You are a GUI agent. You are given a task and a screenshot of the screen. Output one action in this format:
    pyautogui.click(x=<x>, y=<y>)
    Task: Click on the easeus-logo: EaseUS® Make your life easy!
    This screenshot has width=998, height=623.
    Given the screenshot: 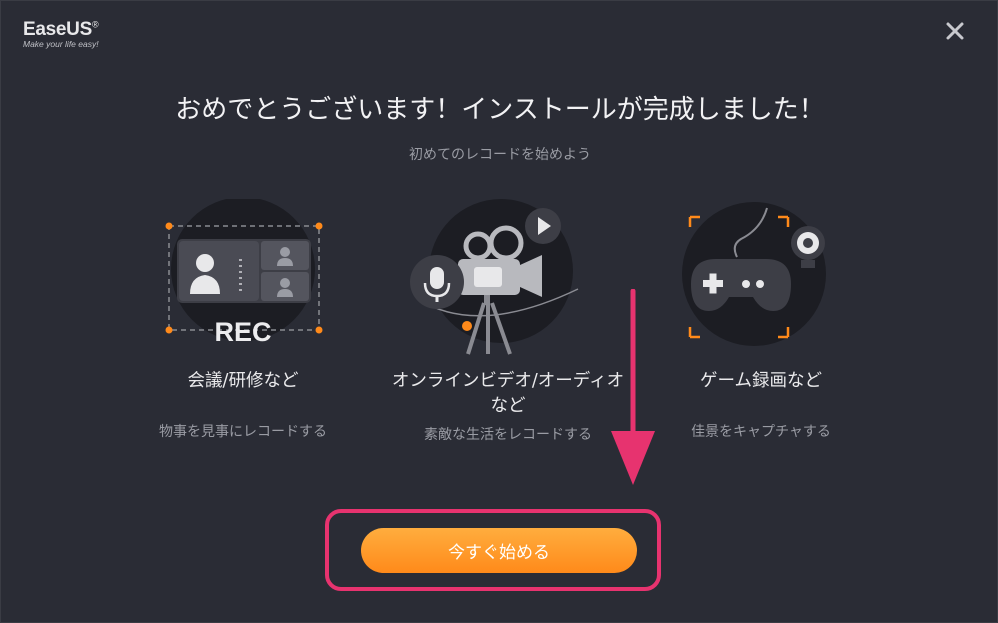 What is the action you would take?
    pyautogui.click(x=61, y=34)
    